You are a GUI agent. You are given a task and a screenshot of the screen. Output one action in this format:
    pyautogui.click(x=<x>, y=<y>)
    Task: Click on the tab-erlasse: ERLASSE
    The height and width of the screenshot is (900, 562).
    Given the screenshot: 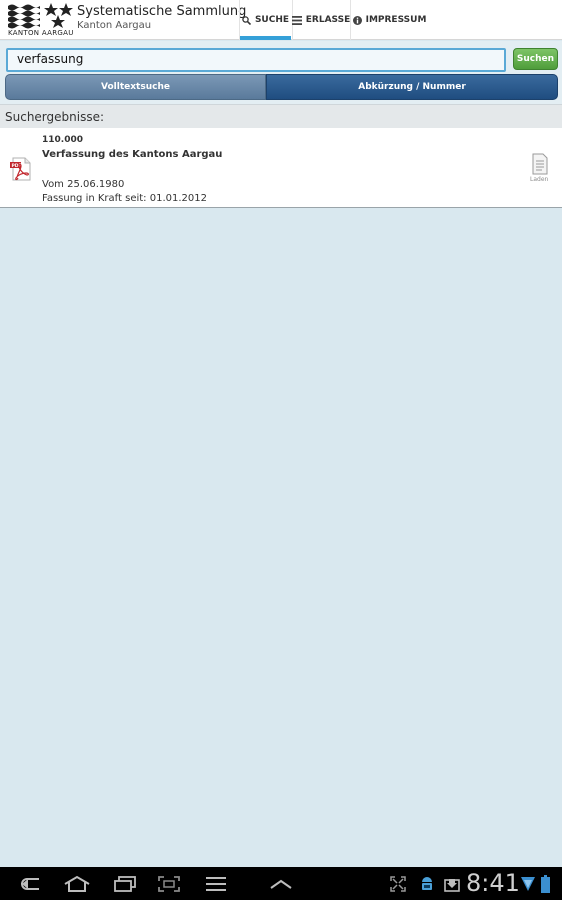 What is the action you would take?
    pyautogui.click(x=321, y=20)
    